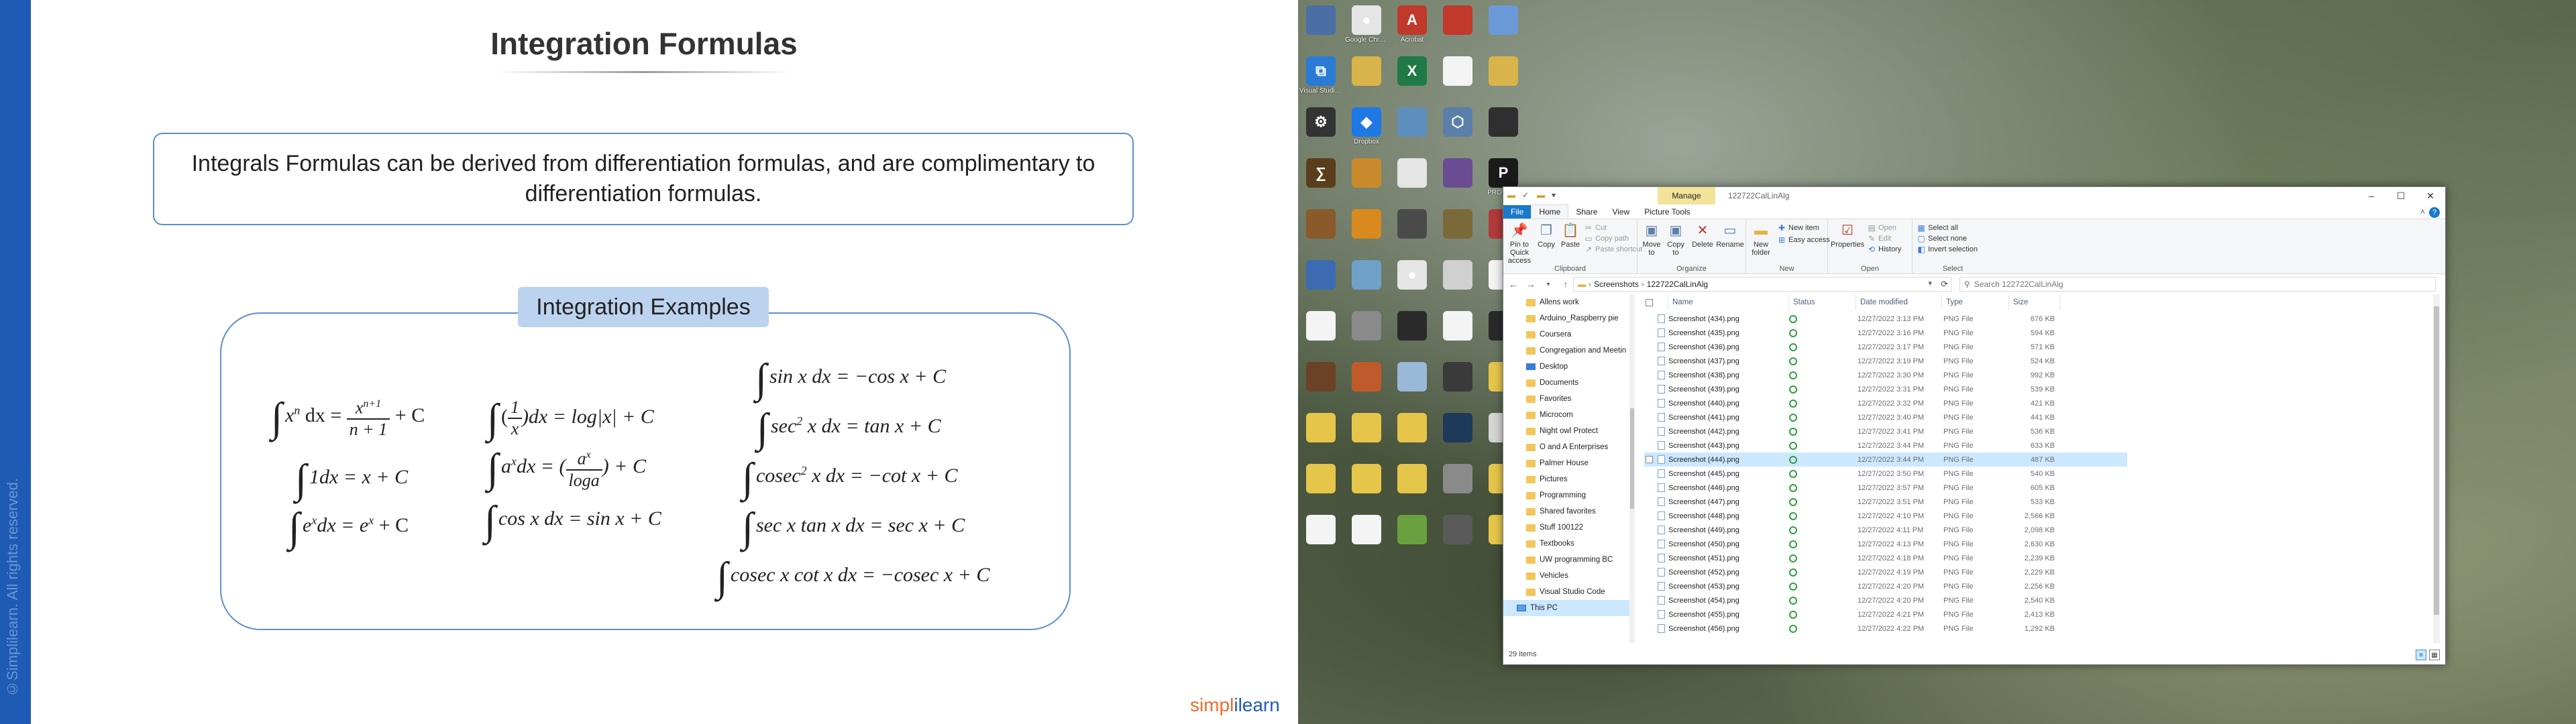  I want to click on recent-locations-icon: ▾, so click(1548, 284).